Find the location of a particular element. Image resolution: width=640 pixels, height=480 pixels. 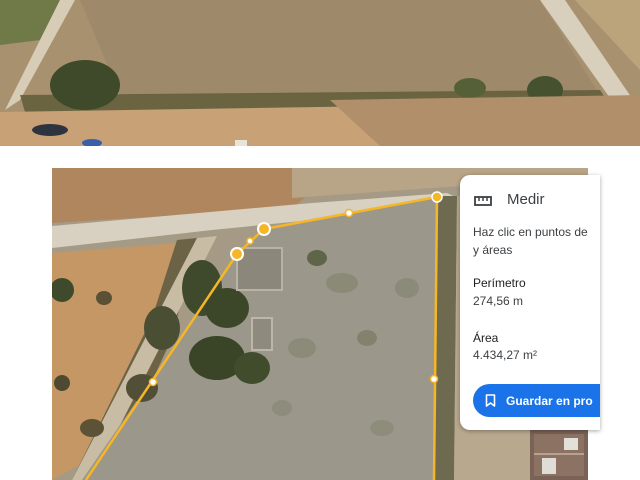

panel-header: Medir is located at coordinates (509, 199).